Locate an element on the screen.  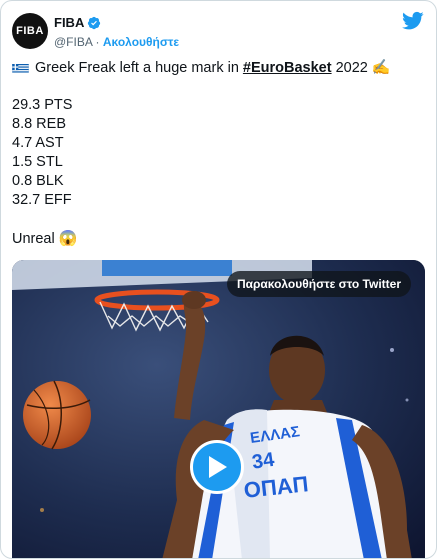
stat-line: 1.5 STL is located at coordinates (37, 162).